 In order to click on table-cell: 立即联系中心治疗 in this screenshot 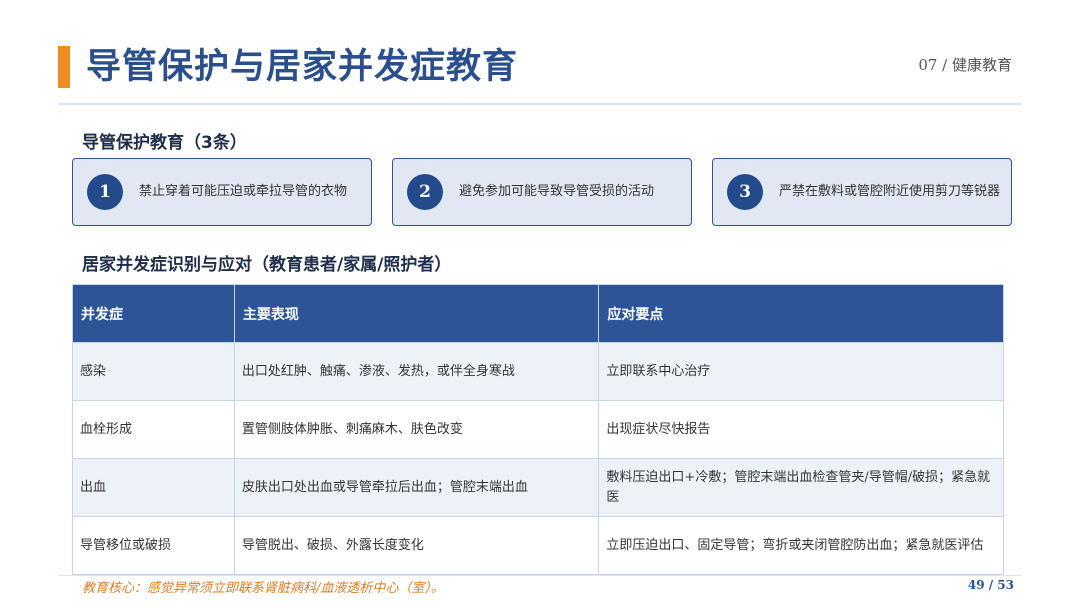, I will do `click(801, 371)`.